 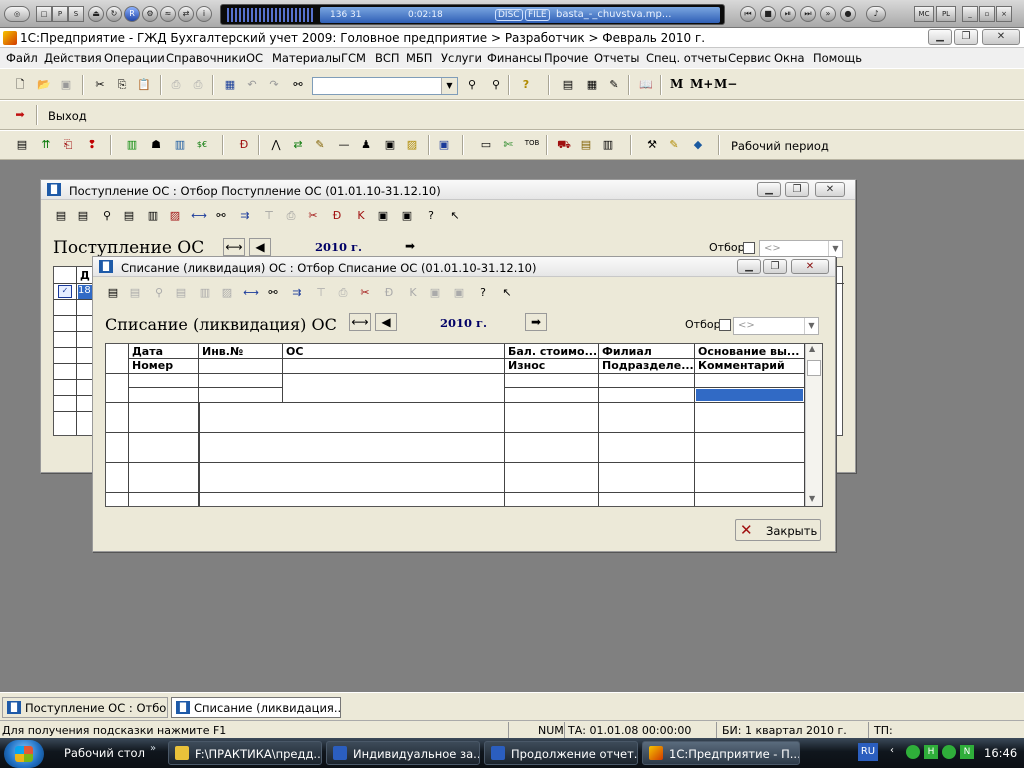 What do you see at coordinates (230, 85) in the screenshot?
I see `calculator-icon: ▦` at bounding box center [230, 85].